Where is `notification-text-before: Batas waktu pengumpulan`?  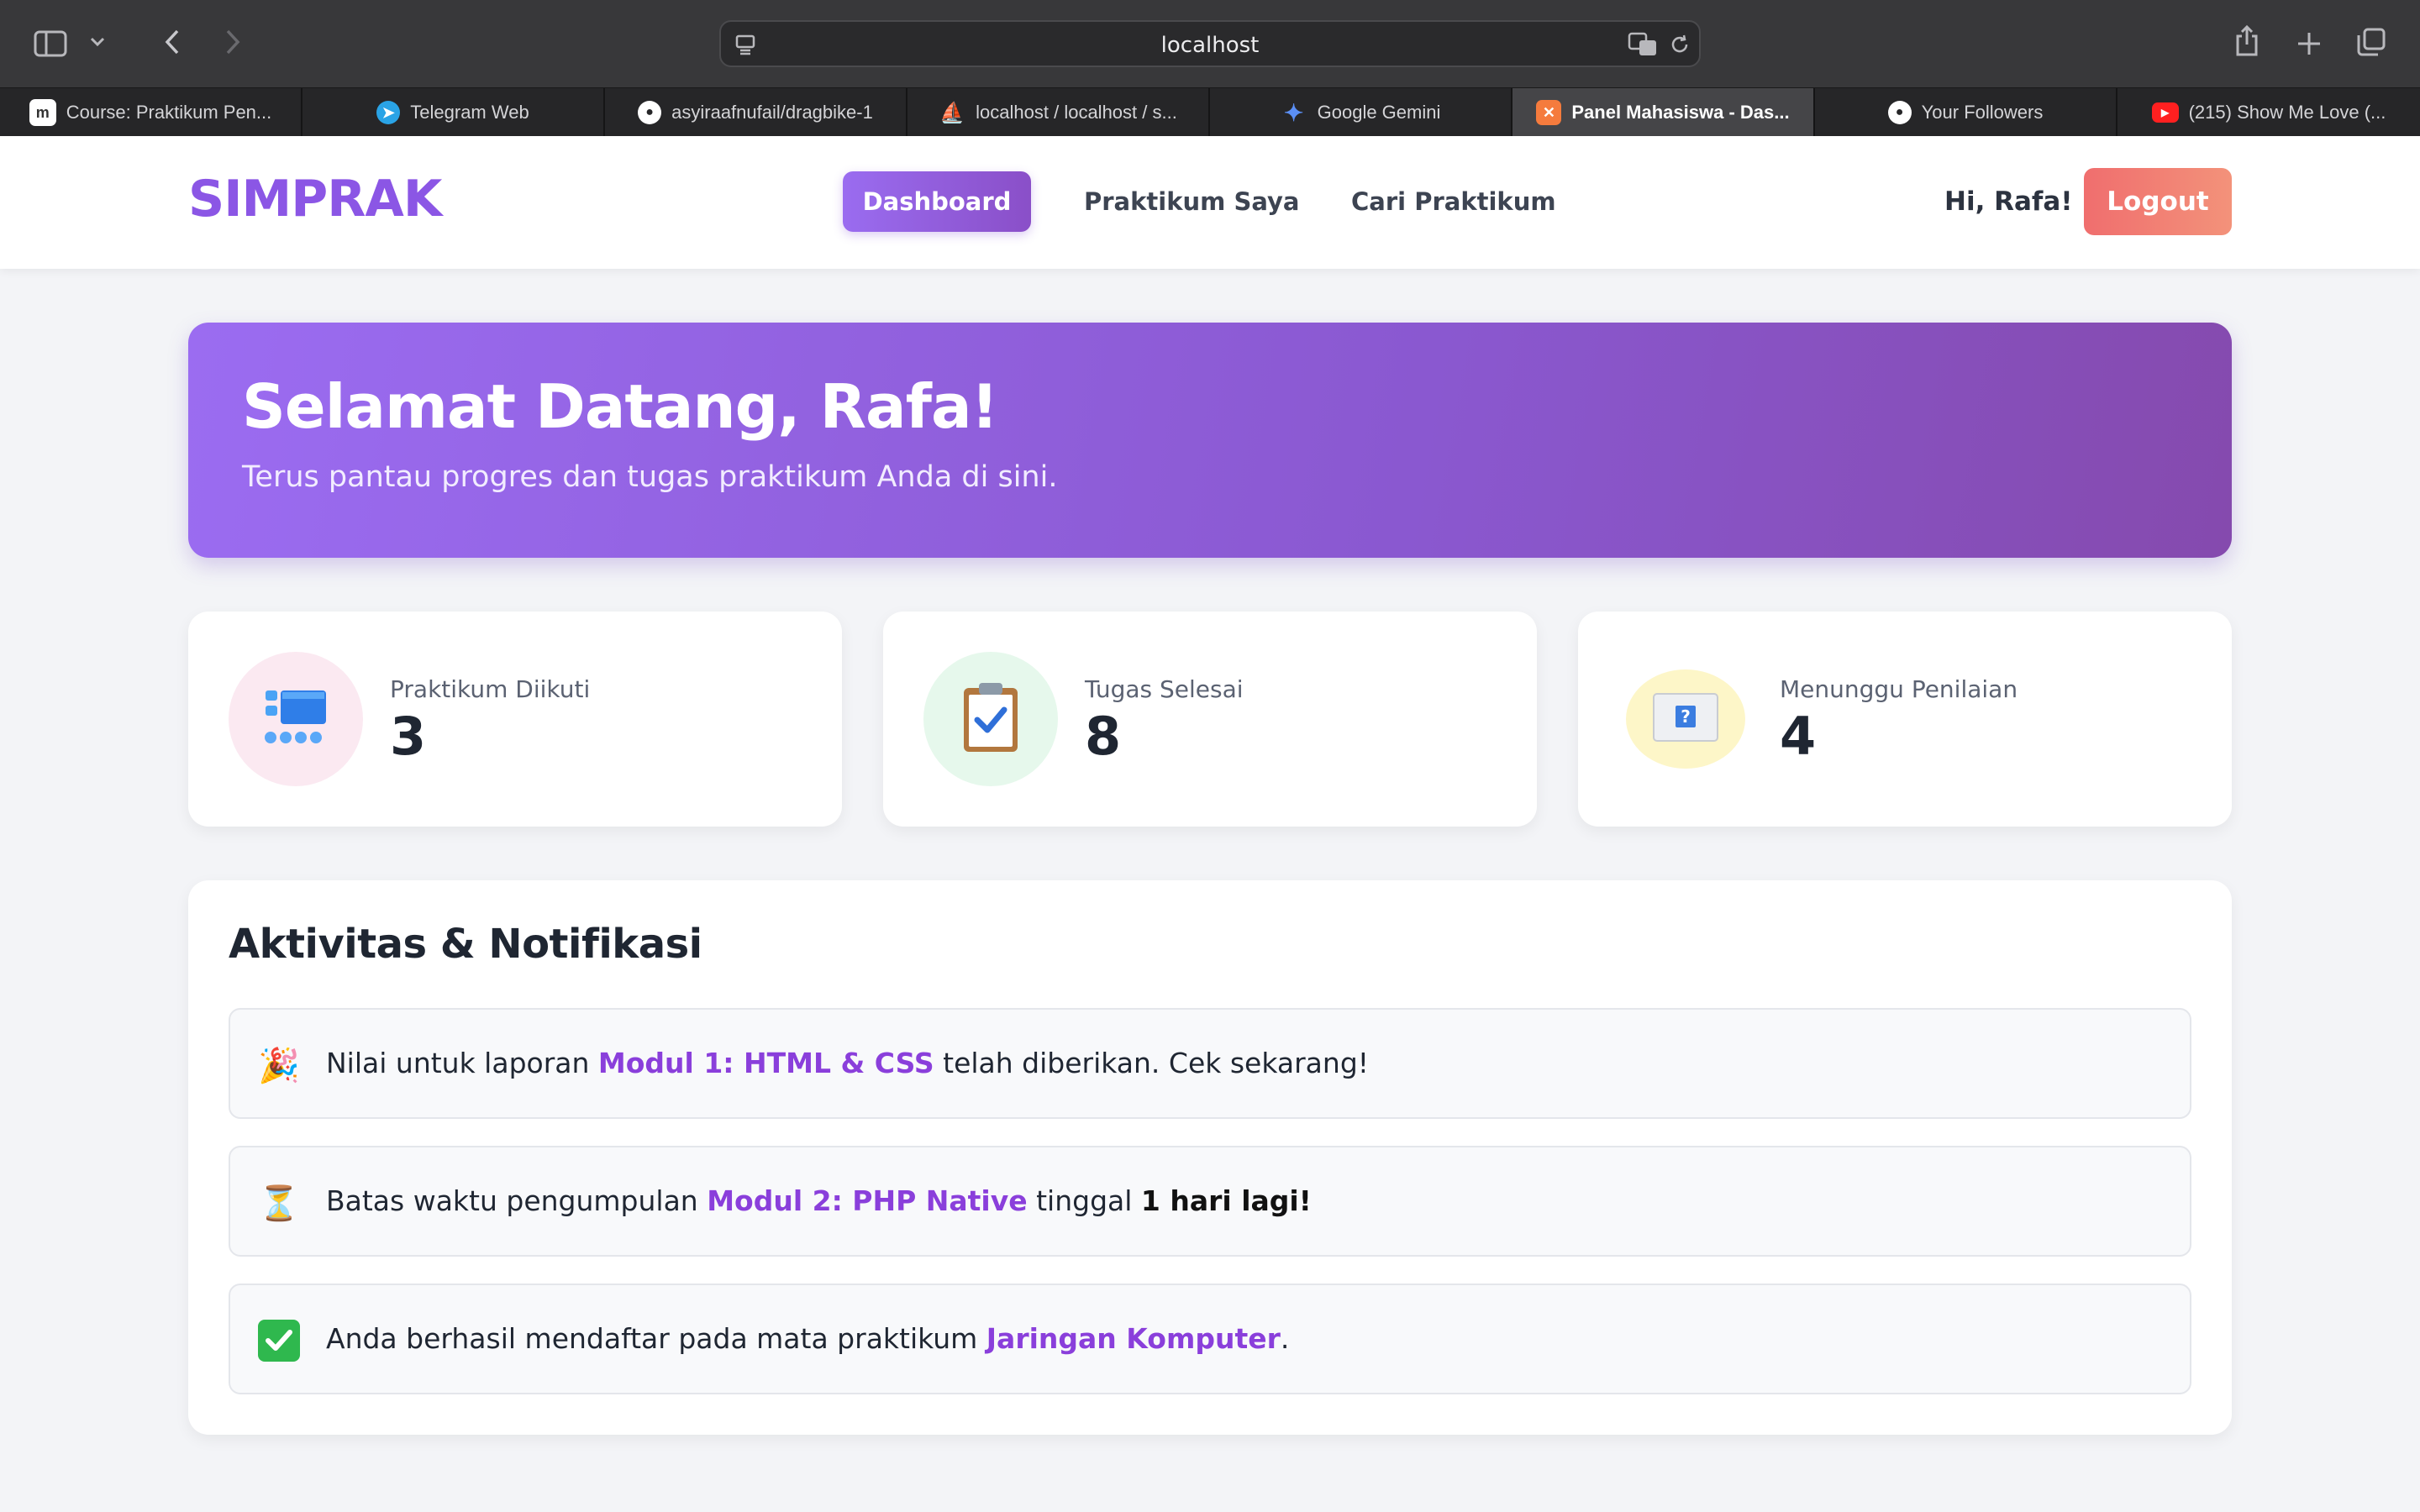
notification-text-before: Batas waktu pengumpulan is located at coordinates (517, 1200).